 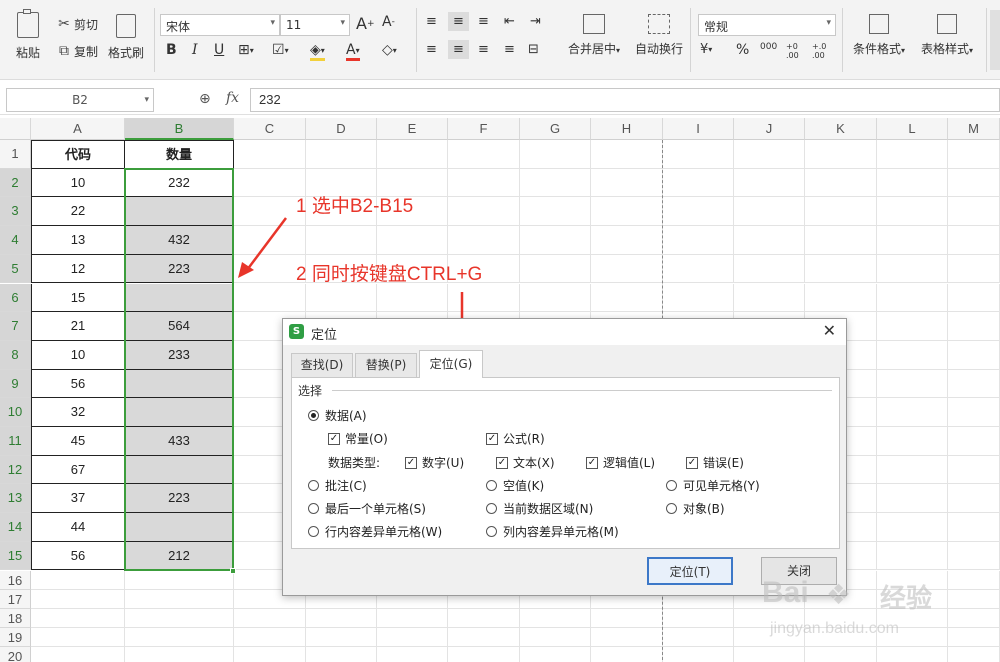 What do you see at coordinates (78, 499) in the screenshot?
I see `cell-a13: 37` at bounding box center [78, 499].